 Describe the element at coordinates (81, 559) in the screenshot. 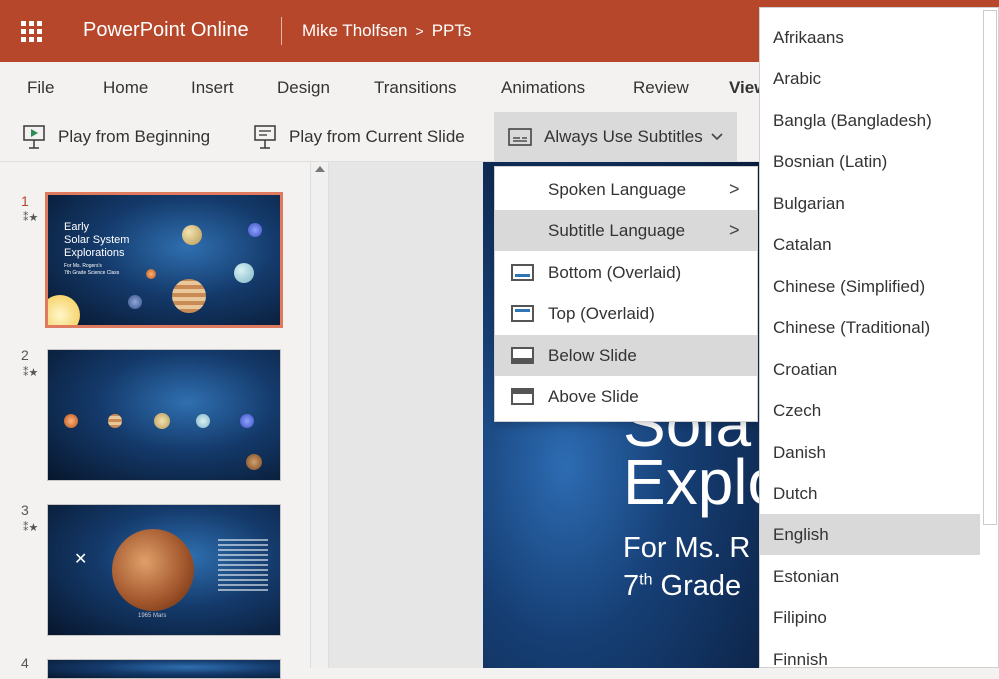

I see `close-icon: ✕` at that location.